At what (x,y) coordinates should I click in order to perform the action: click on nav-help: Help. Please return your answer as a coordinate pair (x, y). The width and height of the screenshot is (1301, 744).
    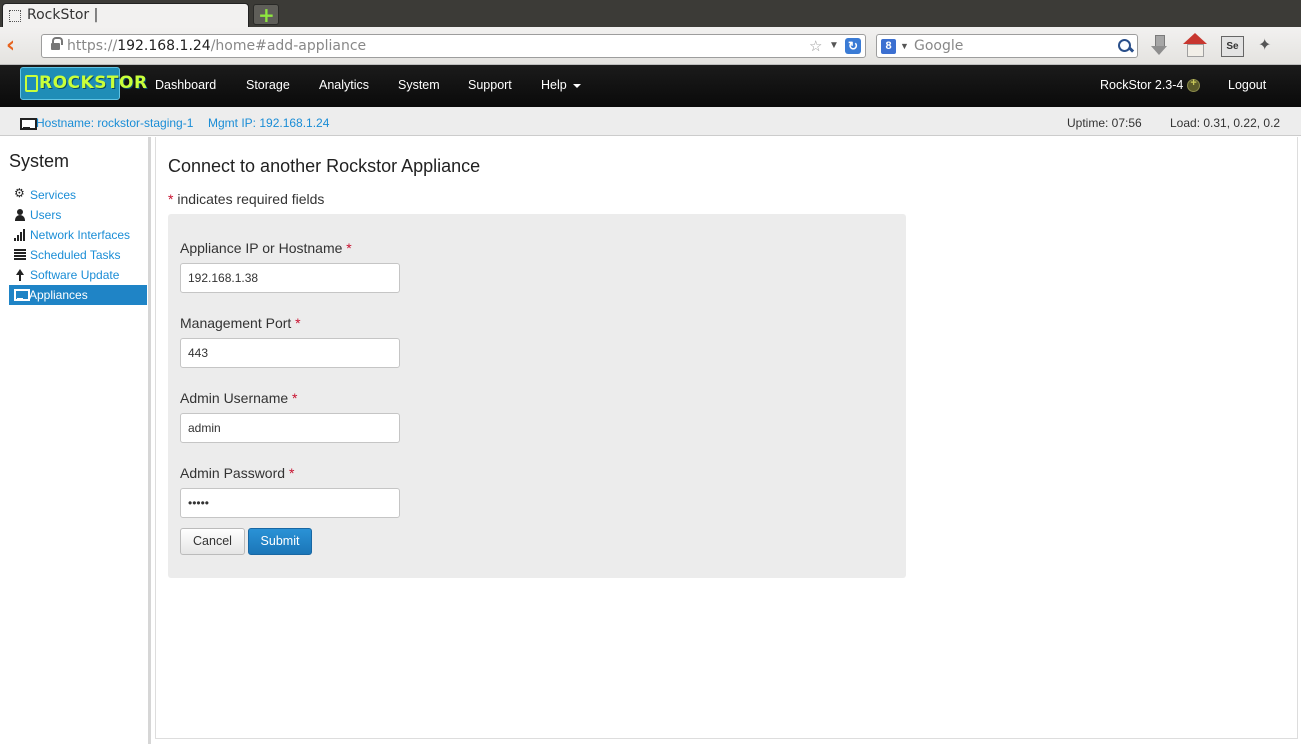
    Looking at the image, I should click on (561, 85).